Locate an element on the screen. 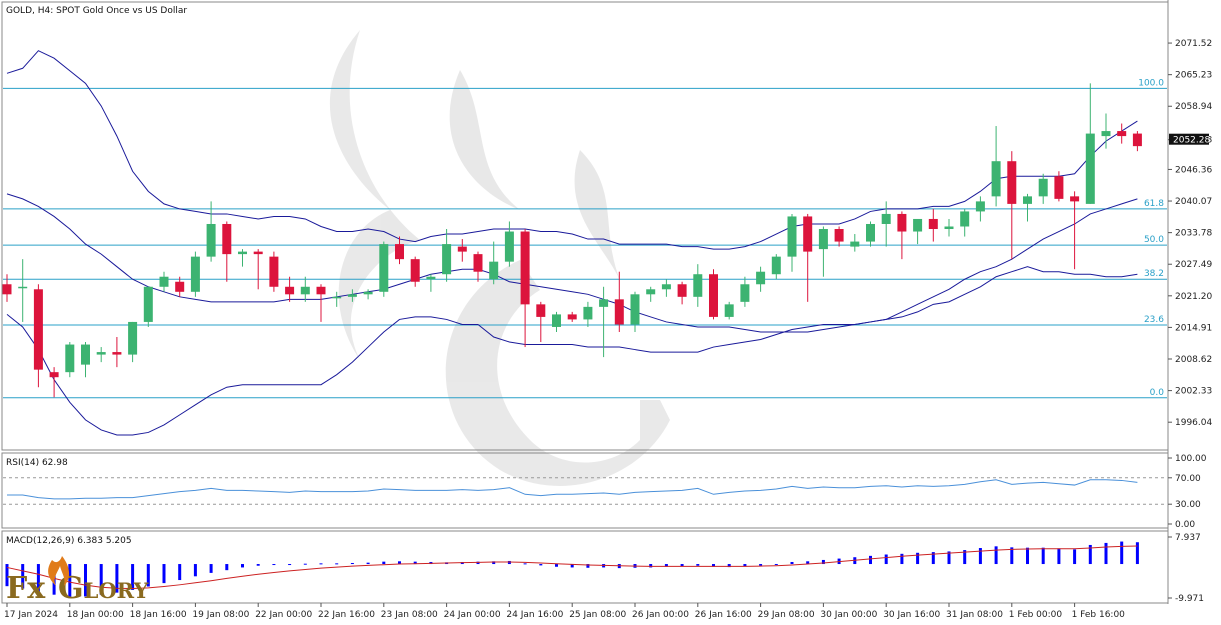 The height and width of the screenshot is (625, 1221). time-tick-label: 18 Jan 16:00 is located at coordinates (158, 615).